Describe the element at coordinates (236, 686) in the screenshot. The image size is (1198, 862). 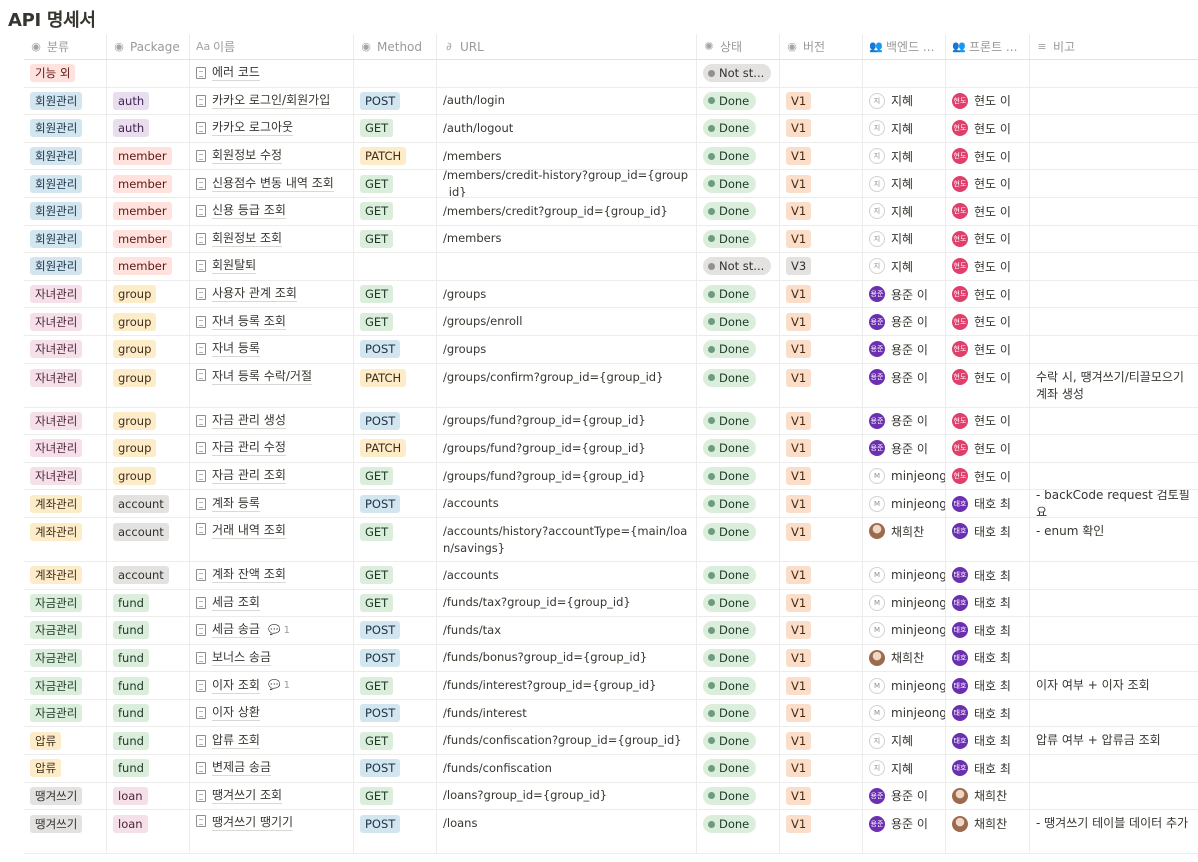
I see `page-link: 이자 조회` at that location.